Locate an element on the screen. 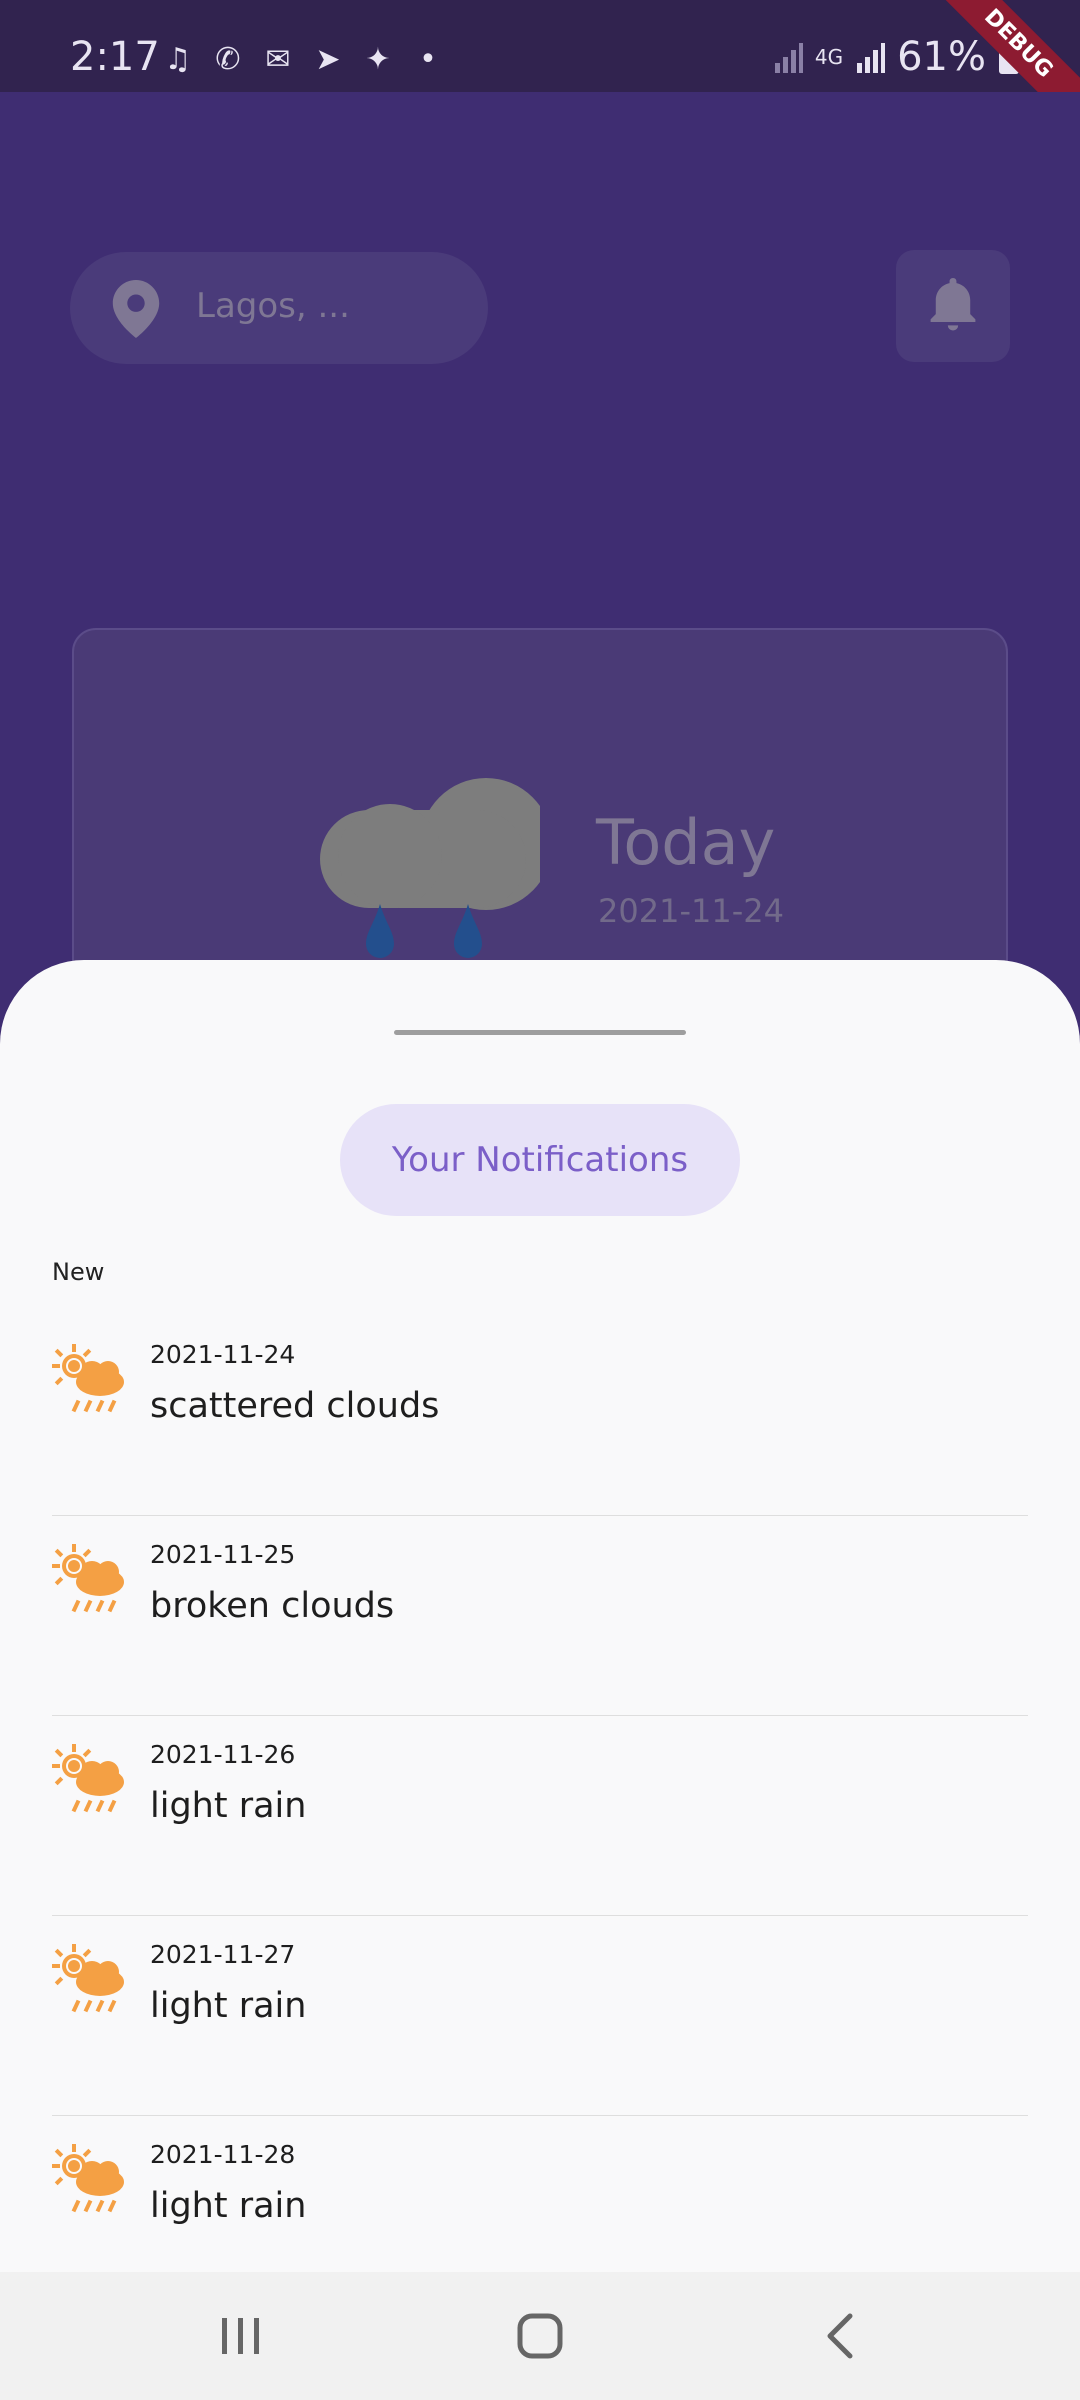  sheet-drag-handle is located at coordinates (540, 1032).